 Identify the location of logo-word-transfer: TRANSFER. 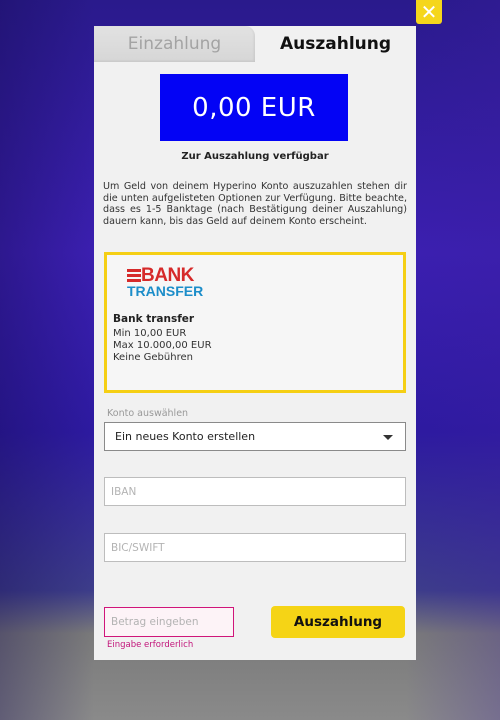
(165, 291).